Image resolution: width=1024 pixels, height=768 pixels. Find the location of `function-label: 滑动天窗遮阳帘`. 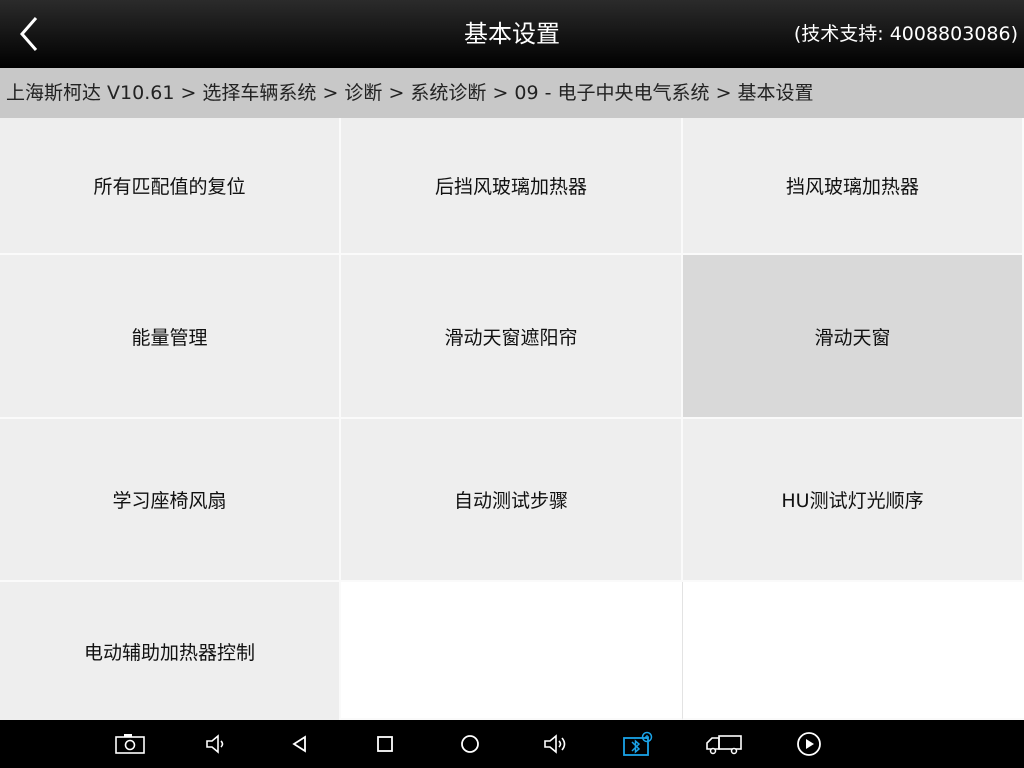

function-label: 滑动天窗遮阳帘 is located at coordinates (511, 337).